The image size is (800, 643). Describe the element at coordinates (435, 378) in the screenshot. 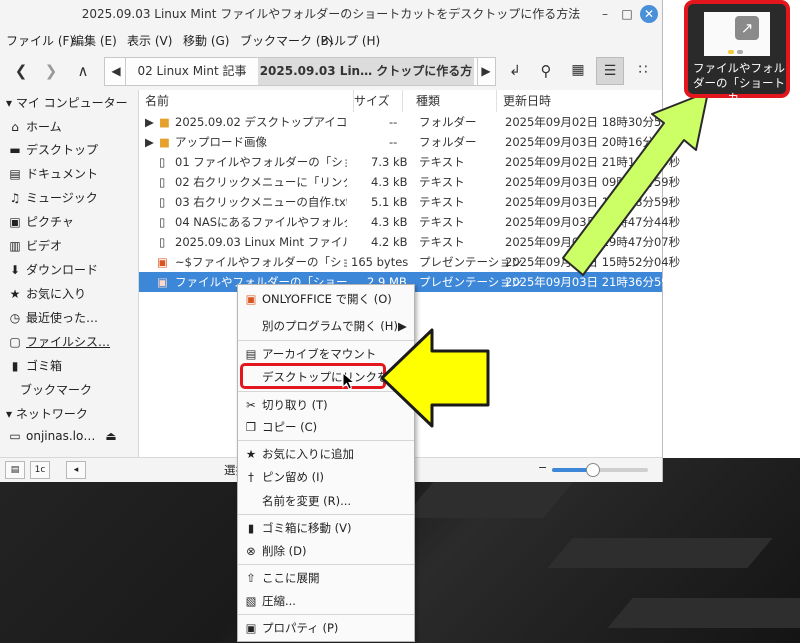

I see `yellow-arrow-icon` at that location.